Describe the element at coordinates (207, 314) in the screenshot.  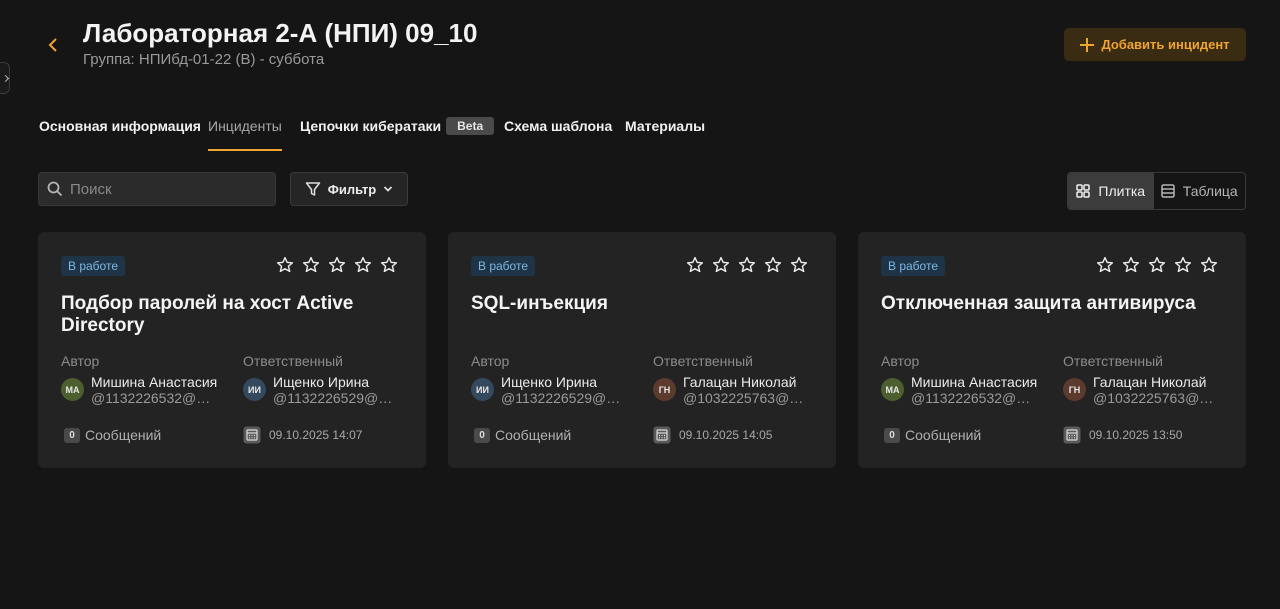
I see `incident-title: Подбор паролей на хост Active Directory` at that location.